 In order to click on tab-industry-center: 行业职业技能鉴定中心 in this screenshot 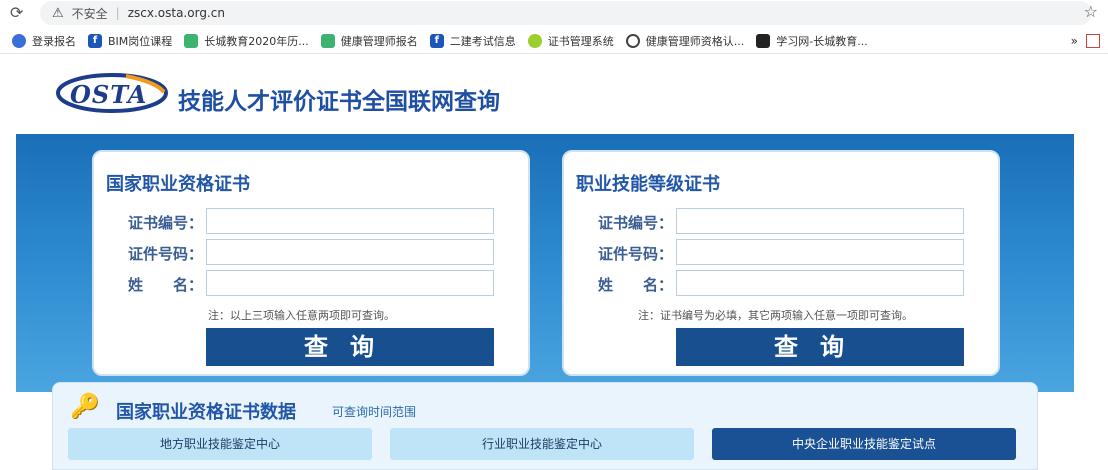, I will do `click(542, 444)`.